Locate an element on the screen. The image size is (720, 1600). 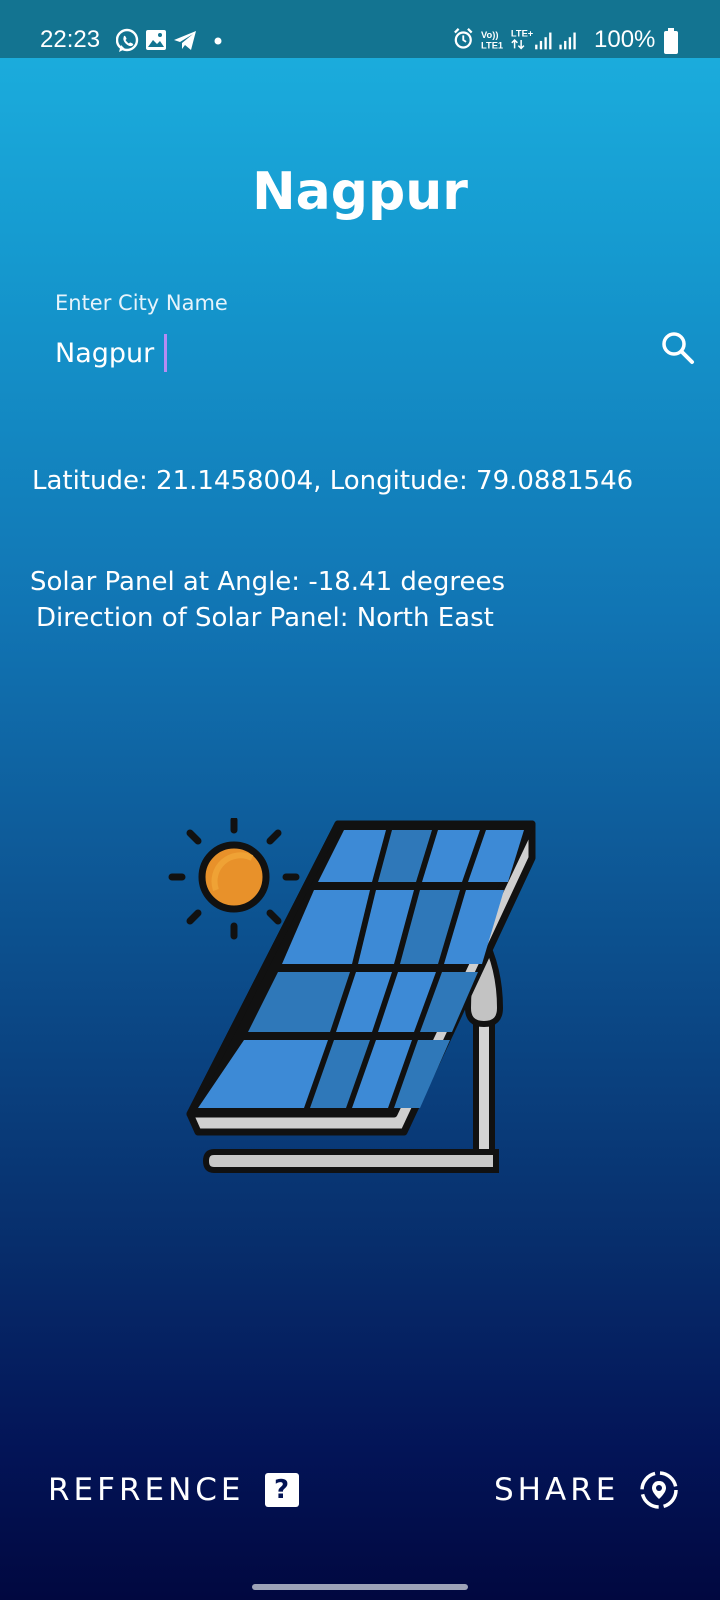
whatsapp-icon is located at coordinates (127, 40).